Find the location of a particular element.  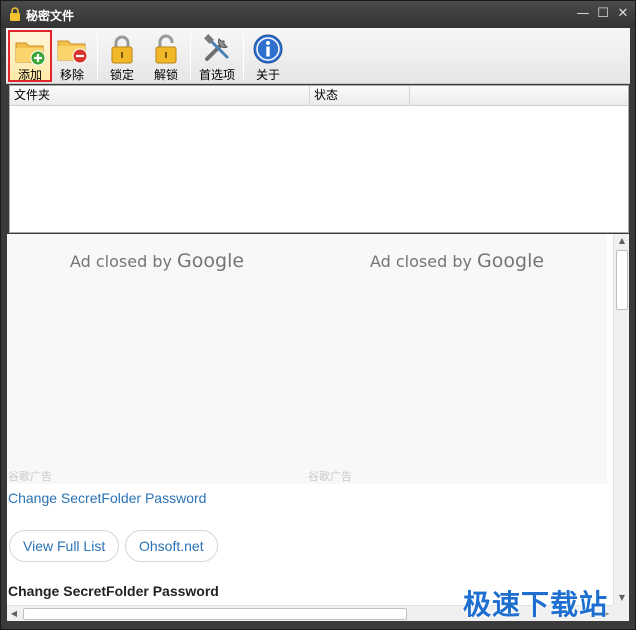

change-password-link: Change SecretFolder Password is located at coordinates (107, 498).